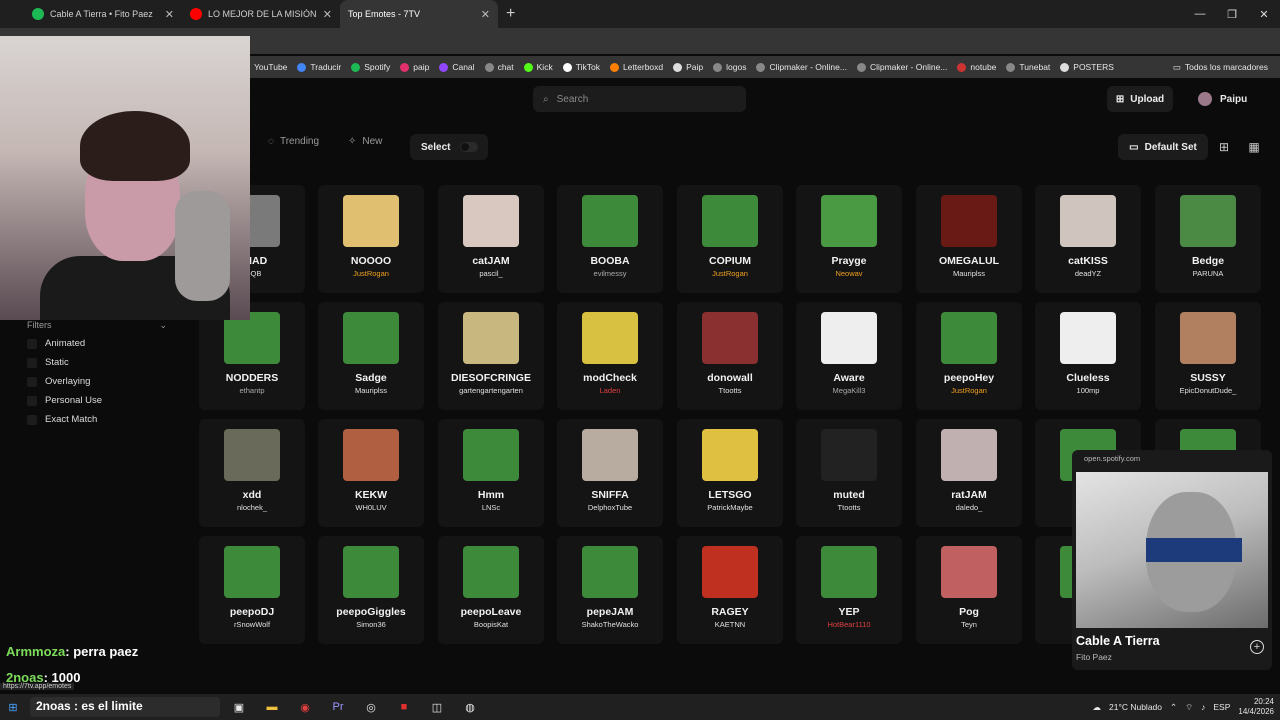  Describe the element at coordinates (293, 141) in the screenshot. I see `tab-trending: ◌ Trending` at that location.